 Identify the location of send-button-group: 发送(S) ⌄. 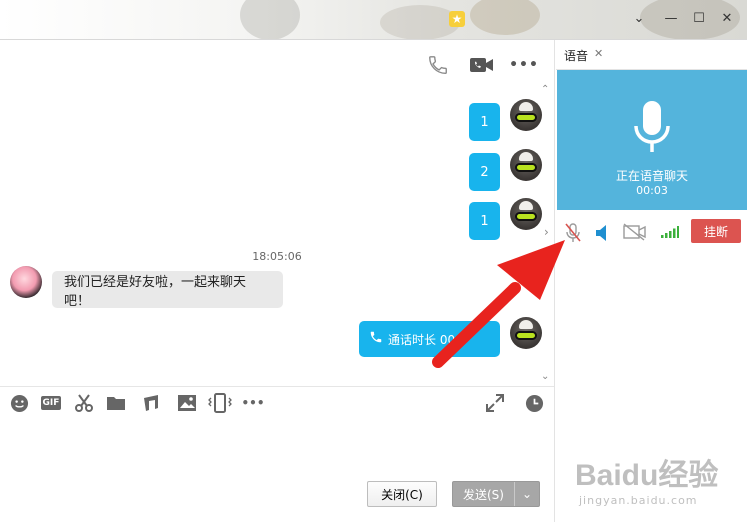
(496, 494).